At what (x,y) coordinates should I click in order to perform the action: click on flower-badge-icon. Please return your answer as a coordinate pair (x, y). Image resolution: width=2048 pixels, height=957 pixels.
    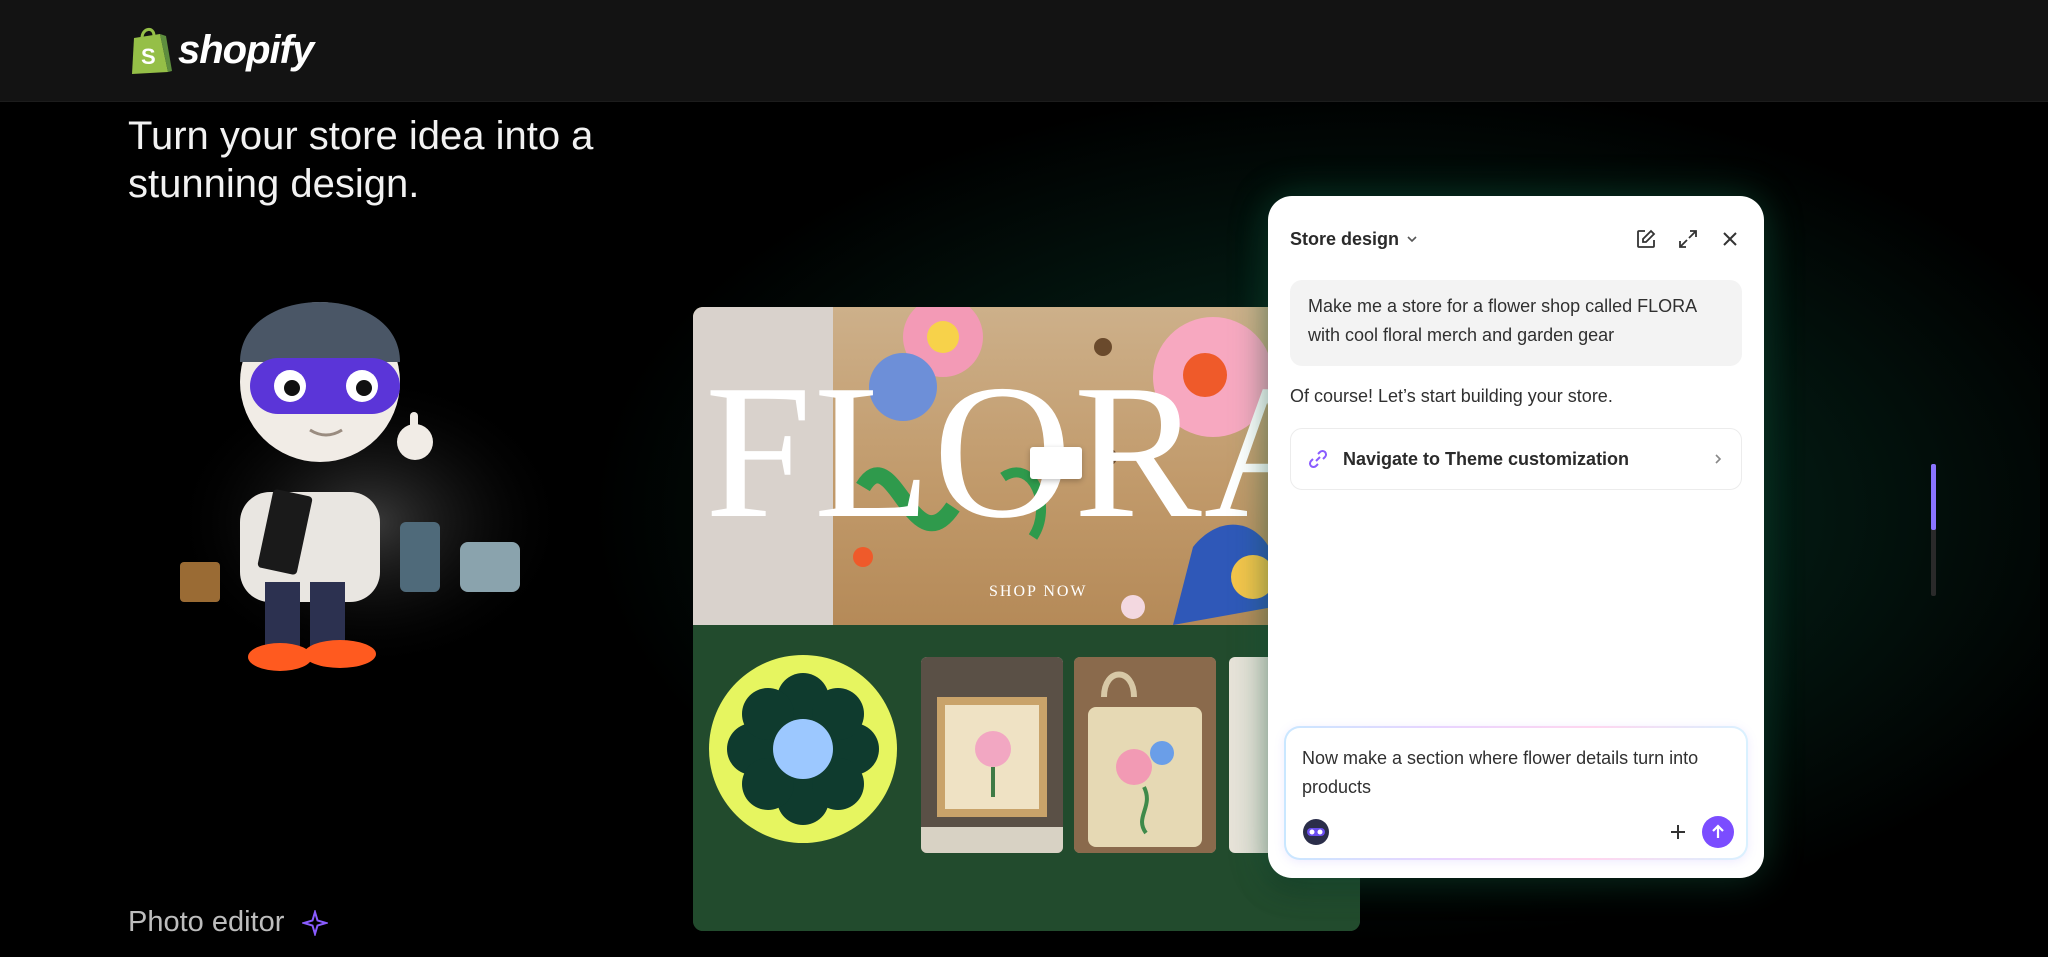
    Looking at the image, I should click on (803, 749).